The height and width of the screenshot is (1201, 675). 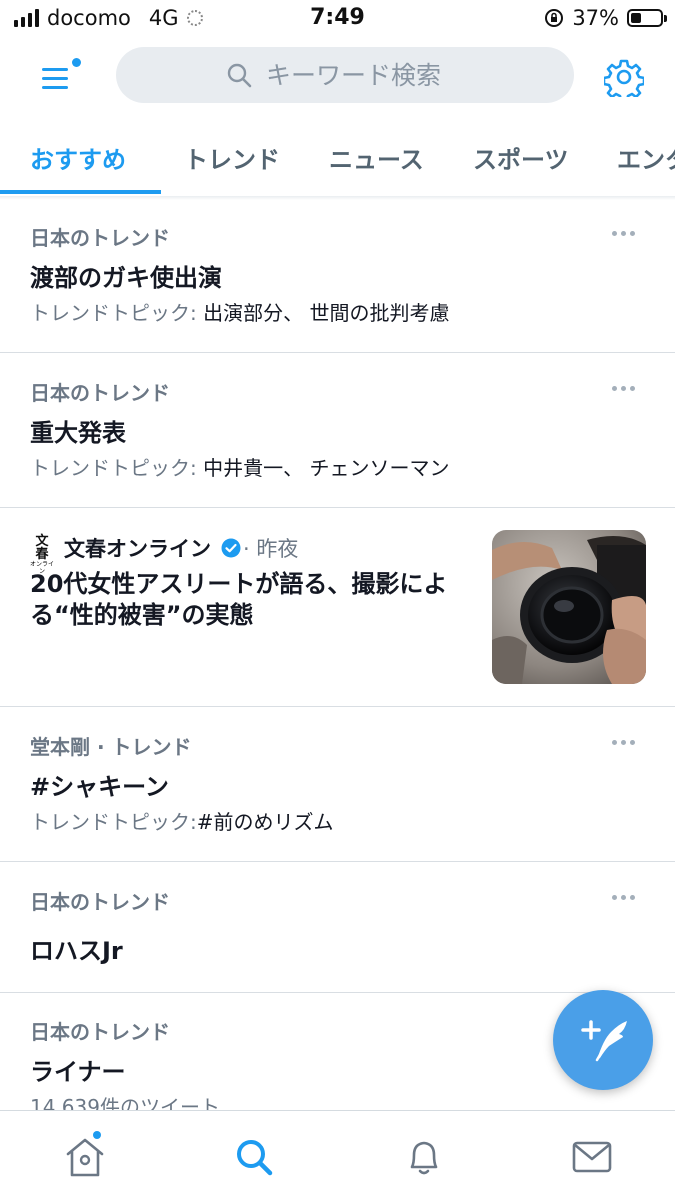 What do you see at coordinates (521, 157) in the screenshot?
I see `tab-sports: スポーツ` at bounding box center [521, 157].